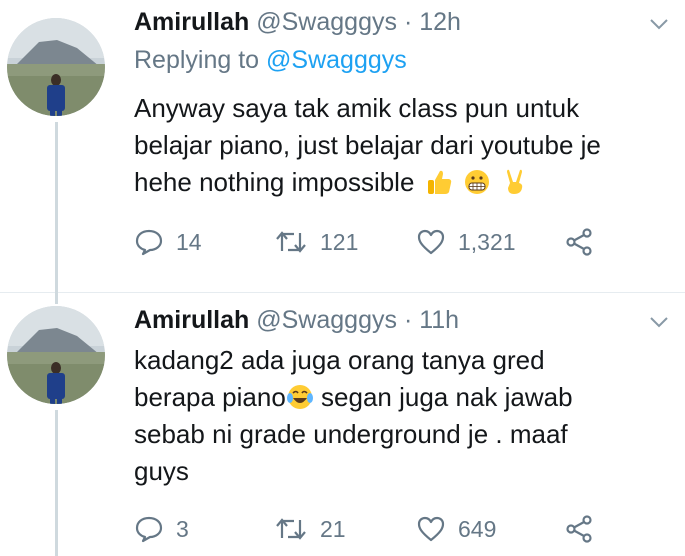 This screenshot has width=685, height=556. I want to click on text-line: kadang2 ada juga orang tanya gred, so click(339, 360).